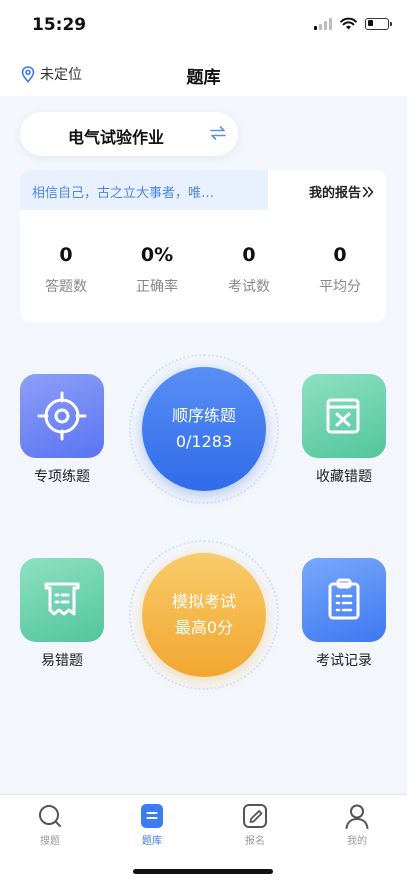 The height and width of the screenshot is (883, 407). I want to click on scroll-list-icon, so click(62, 599).